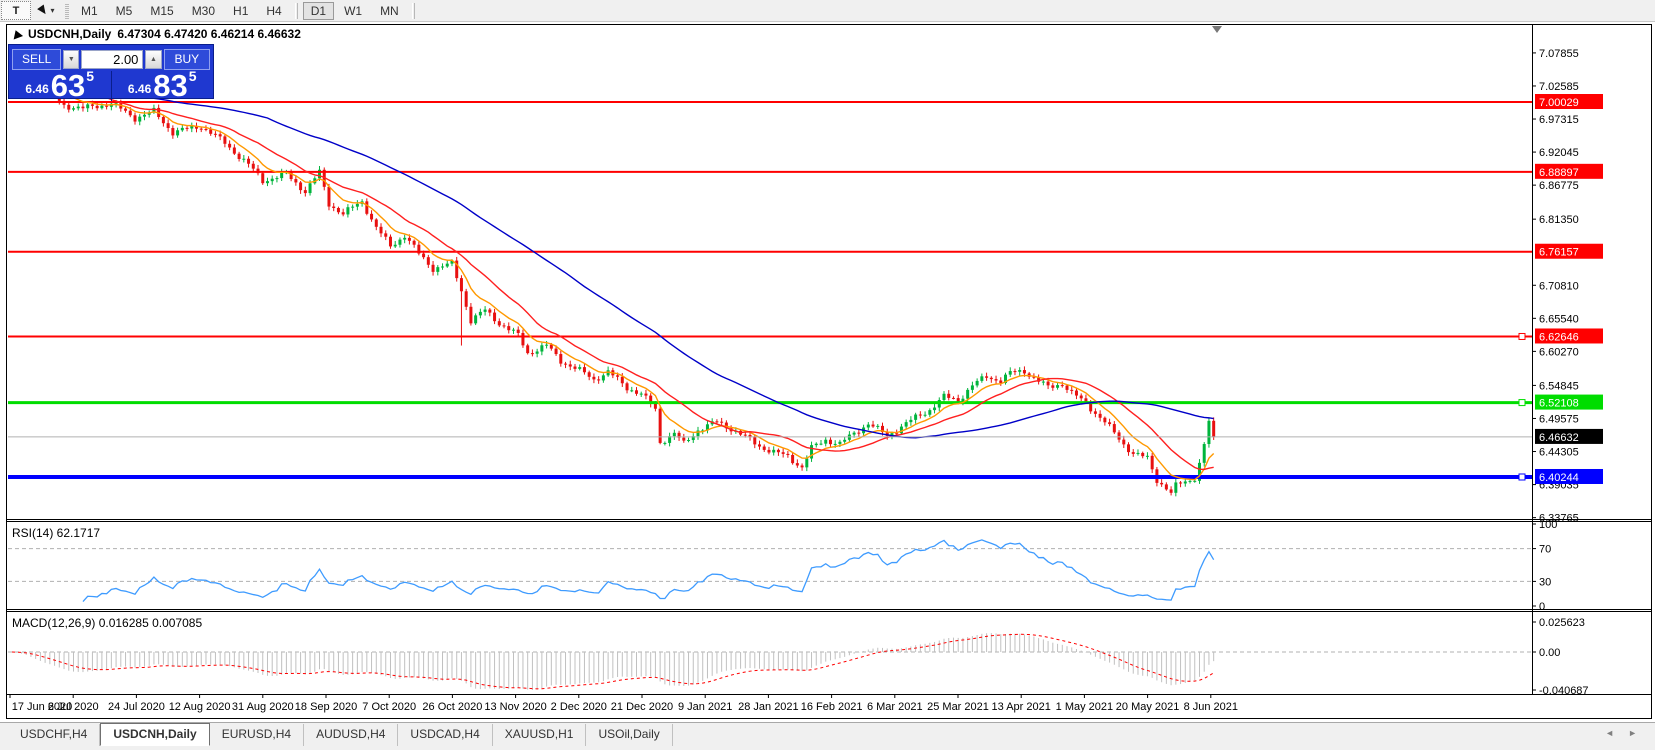 This screenshot has height=750, width=1655. Describe the element at coordinates (186, 59) in the screenshot. I see `buy-button: BUY` at that location.